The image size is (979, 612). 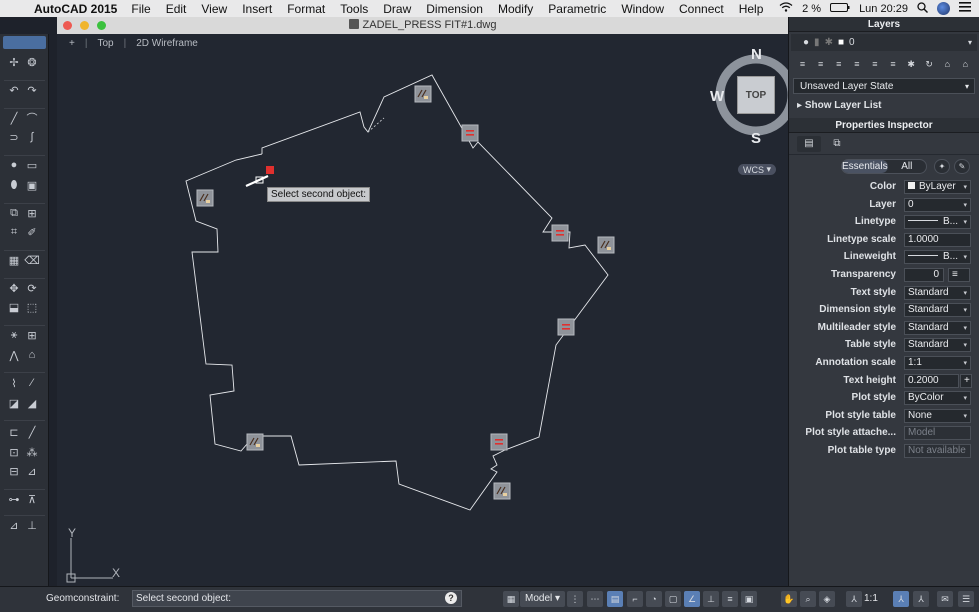 I want to click on polar-icon: ◔, so click(x=654, y=599).